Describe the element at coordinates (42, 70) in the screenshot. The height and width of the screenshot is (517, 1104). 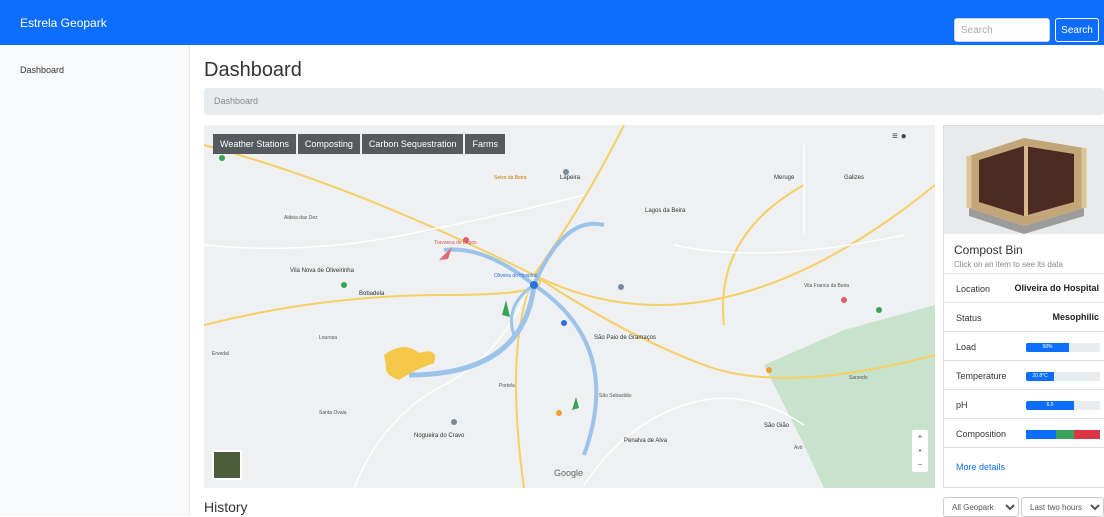
I see `sidebar-item-dashboard: Dashboard` at that location.